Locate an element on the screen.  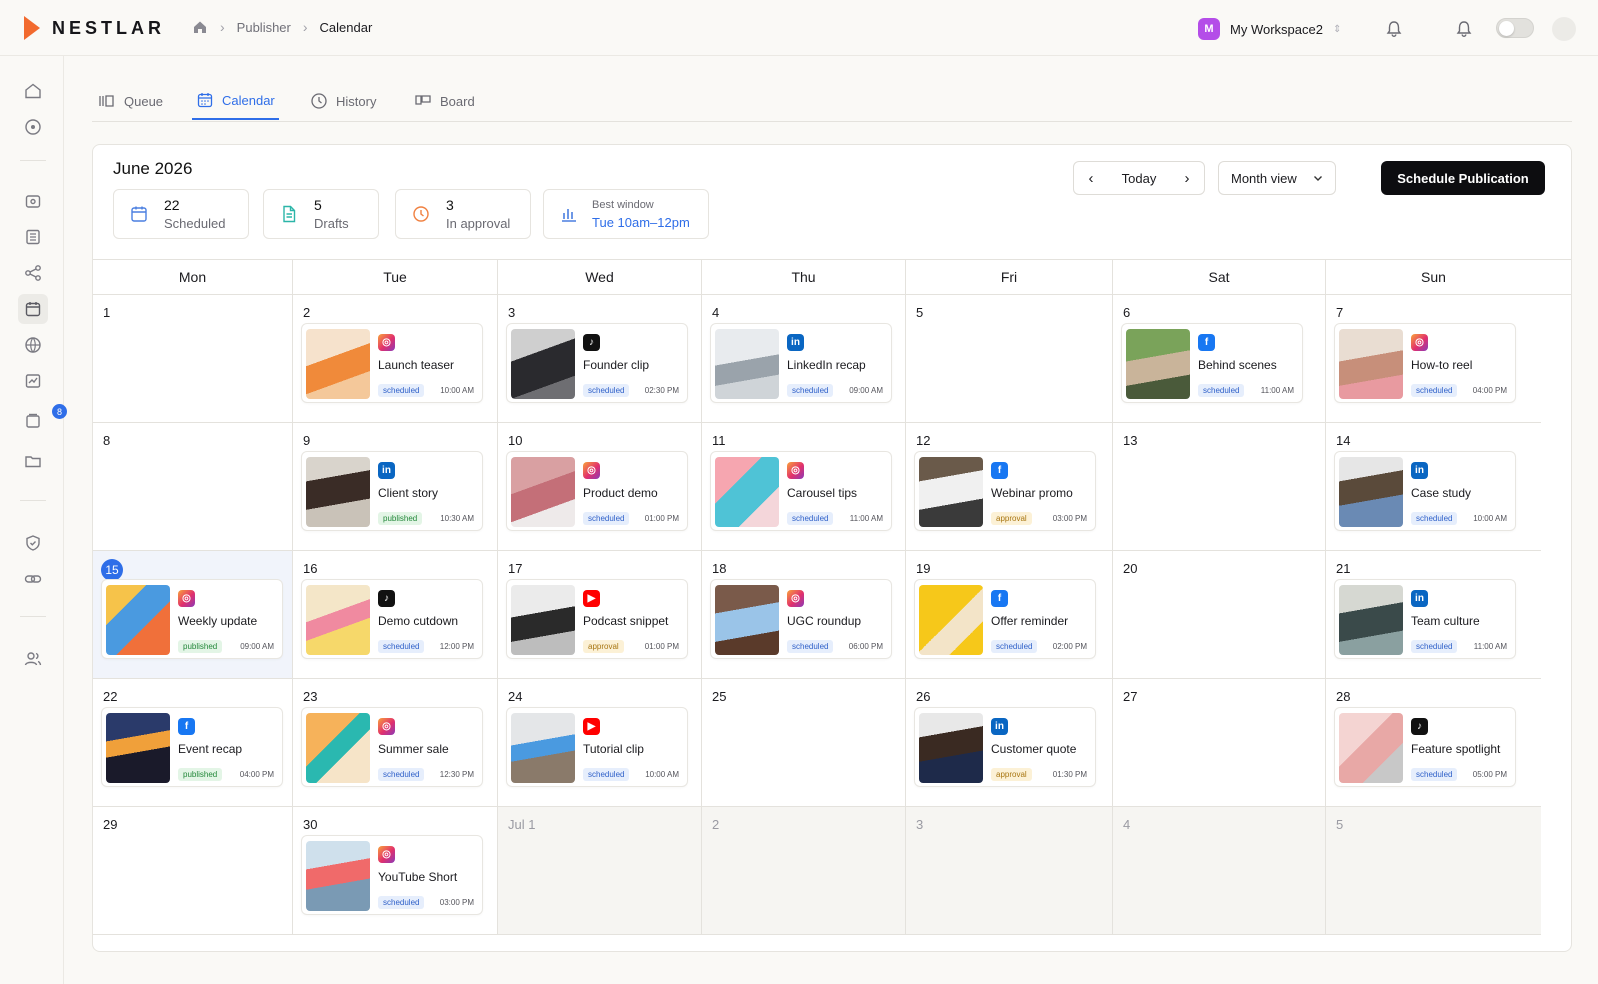
calendar-day: 6 f Behind scenes scheduled 11:00 AM is located at coordinates (1219, 359).